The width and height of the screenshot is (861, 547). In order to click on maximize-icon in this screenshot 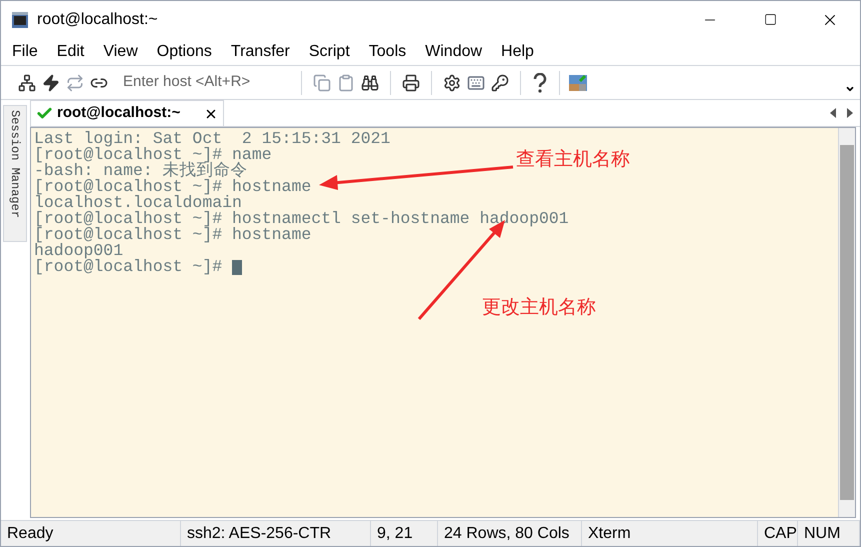, I will do `click(770, 19)`.